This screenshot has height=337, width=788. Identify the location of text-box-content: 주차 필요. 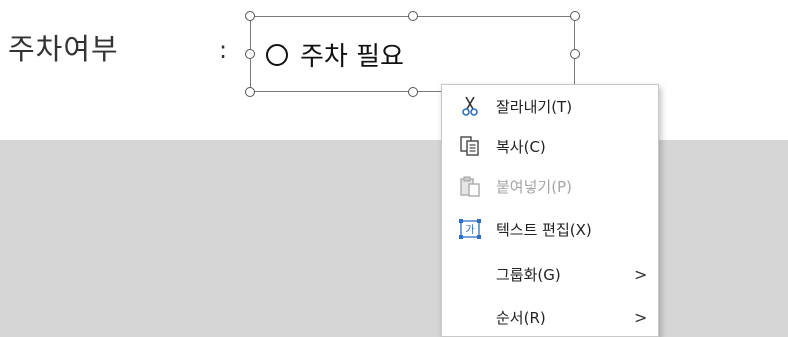
(335, 54).